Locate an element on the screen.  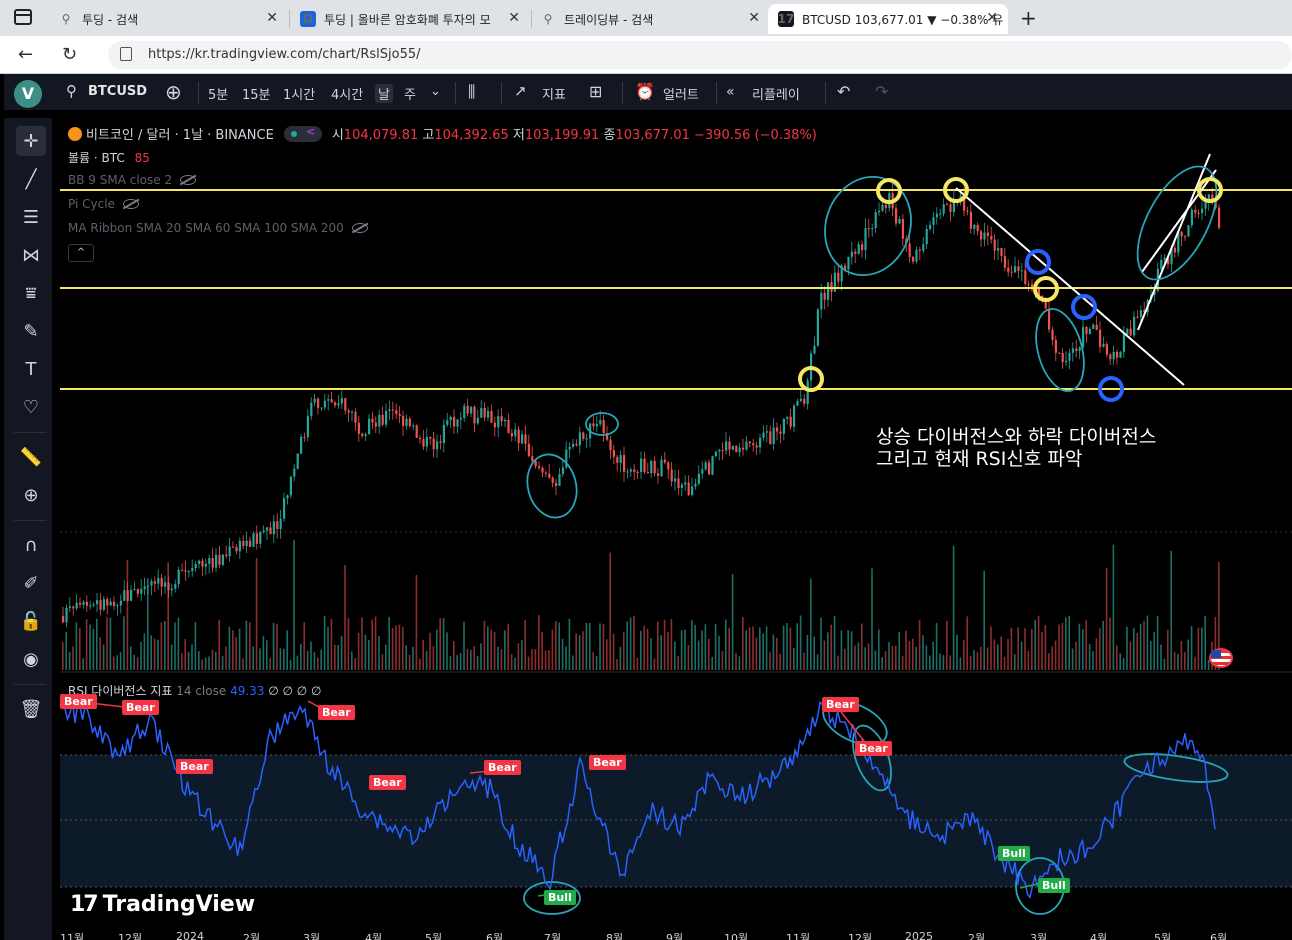
compare-plus-icon: ⊕ is located at coordinates (173, 92).